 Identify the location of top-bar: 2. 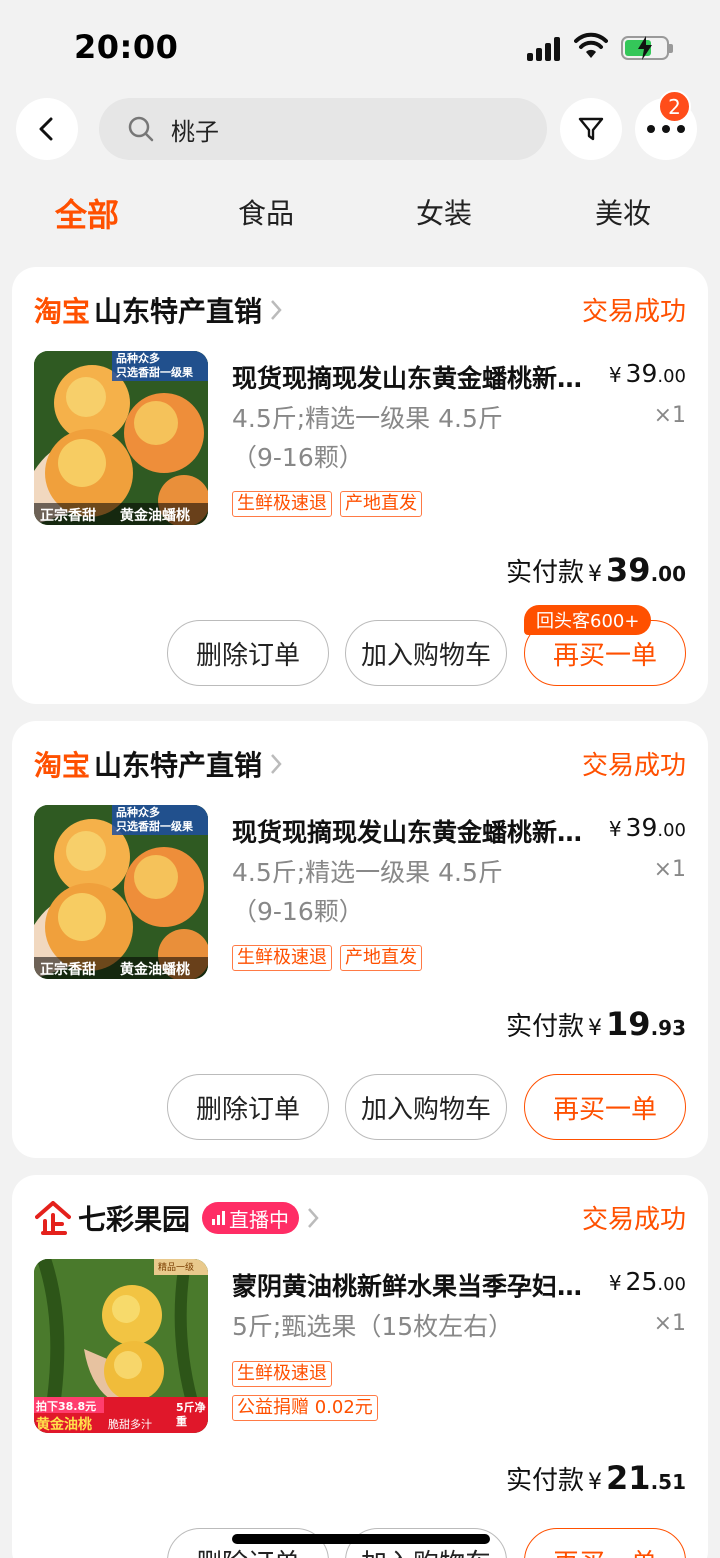
(360, 126).